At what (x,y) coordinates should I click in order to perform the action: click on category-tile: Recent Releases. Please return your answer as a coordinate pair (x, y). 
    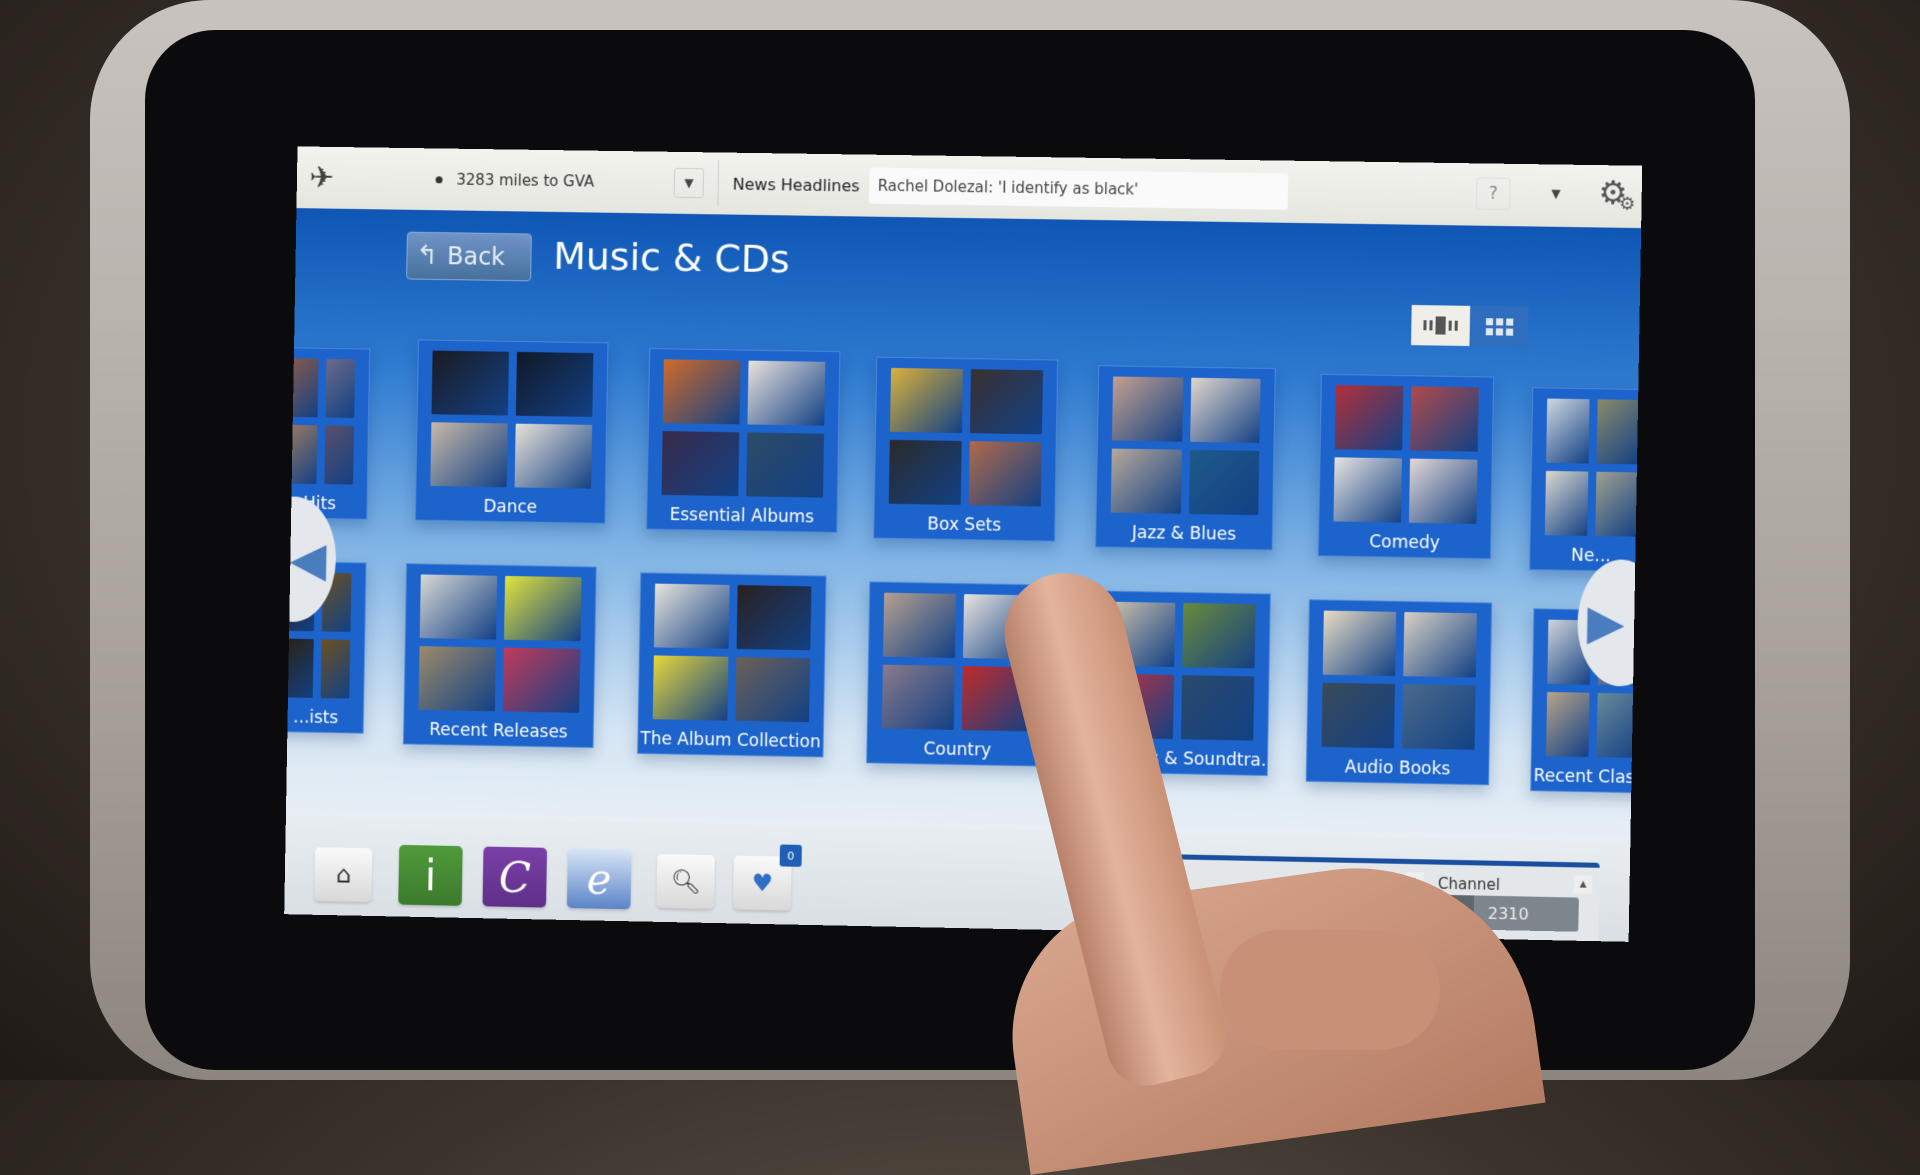
    Looking at the image, I should click on (499, 656).